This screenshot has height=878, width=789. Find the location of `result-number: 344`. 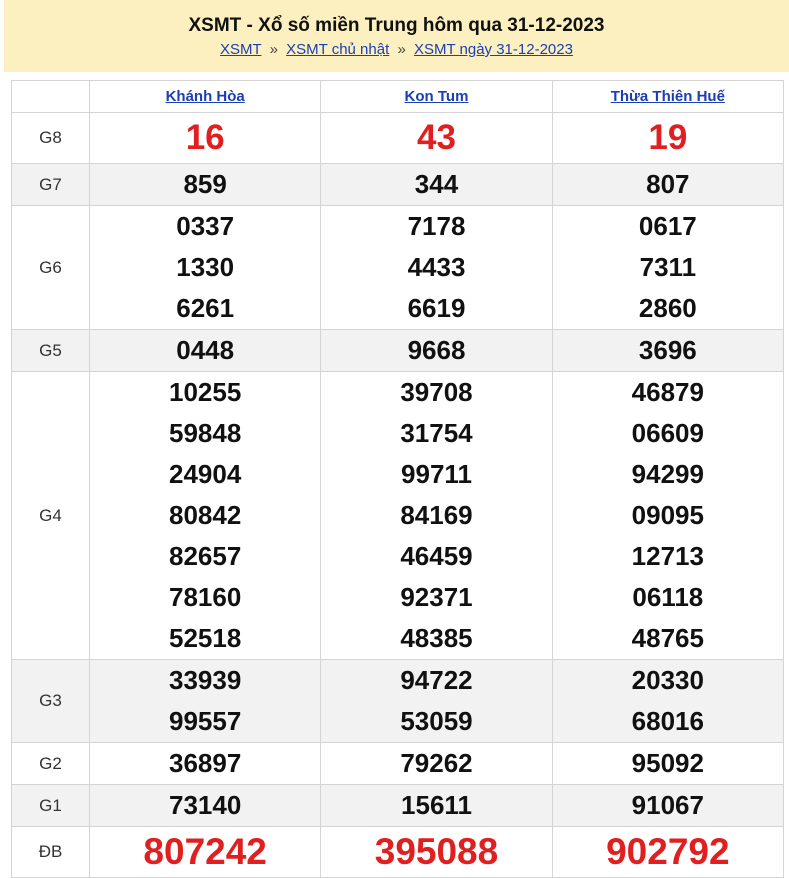

result-number: 344 is located at coordinates (436, 184).